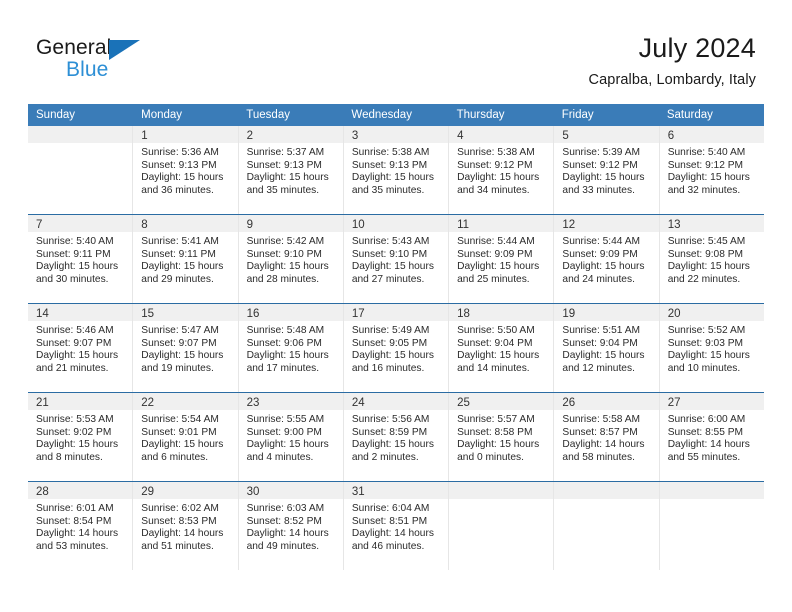 Image resolution: width=792 pixels, height=612 pixels. Describe the element at coordinates (705, 432) in the screenshot. I see `sunset-text: Sunset: 8:55 PM` at that location.